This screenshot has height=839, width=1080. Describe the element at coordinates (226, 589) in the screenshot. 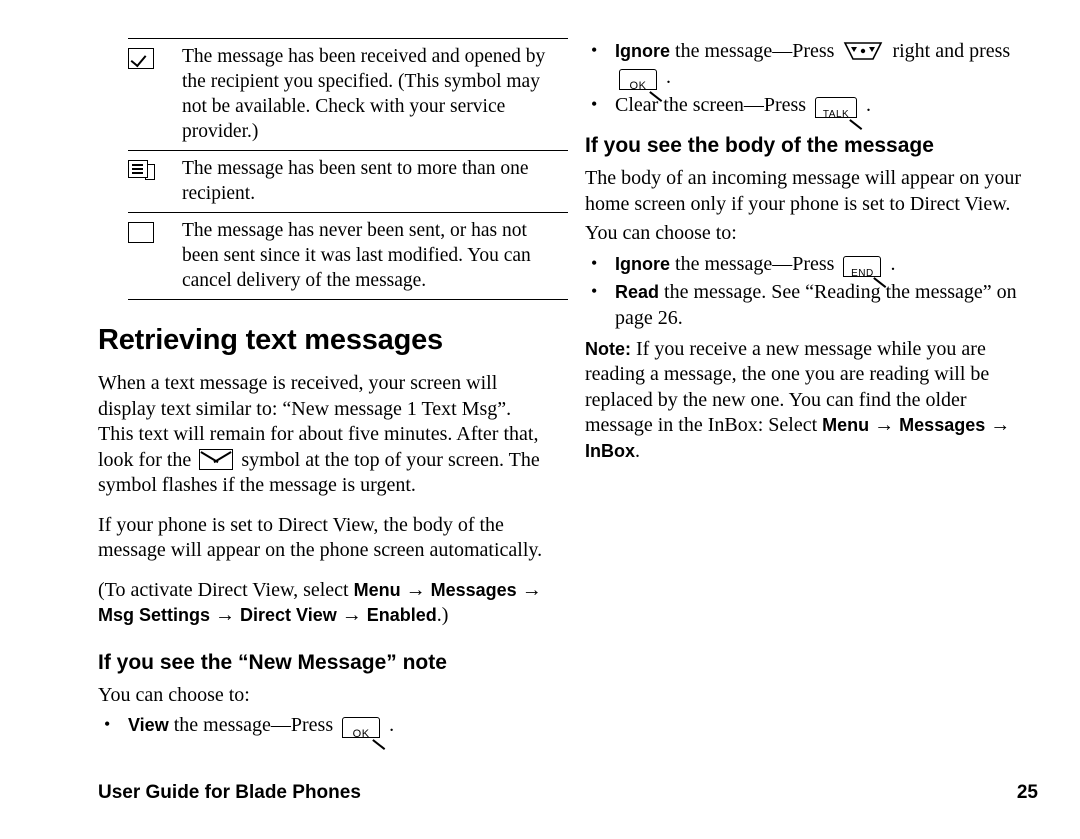

I see `paragraph-text: (To activate Direct View, select` at that location.